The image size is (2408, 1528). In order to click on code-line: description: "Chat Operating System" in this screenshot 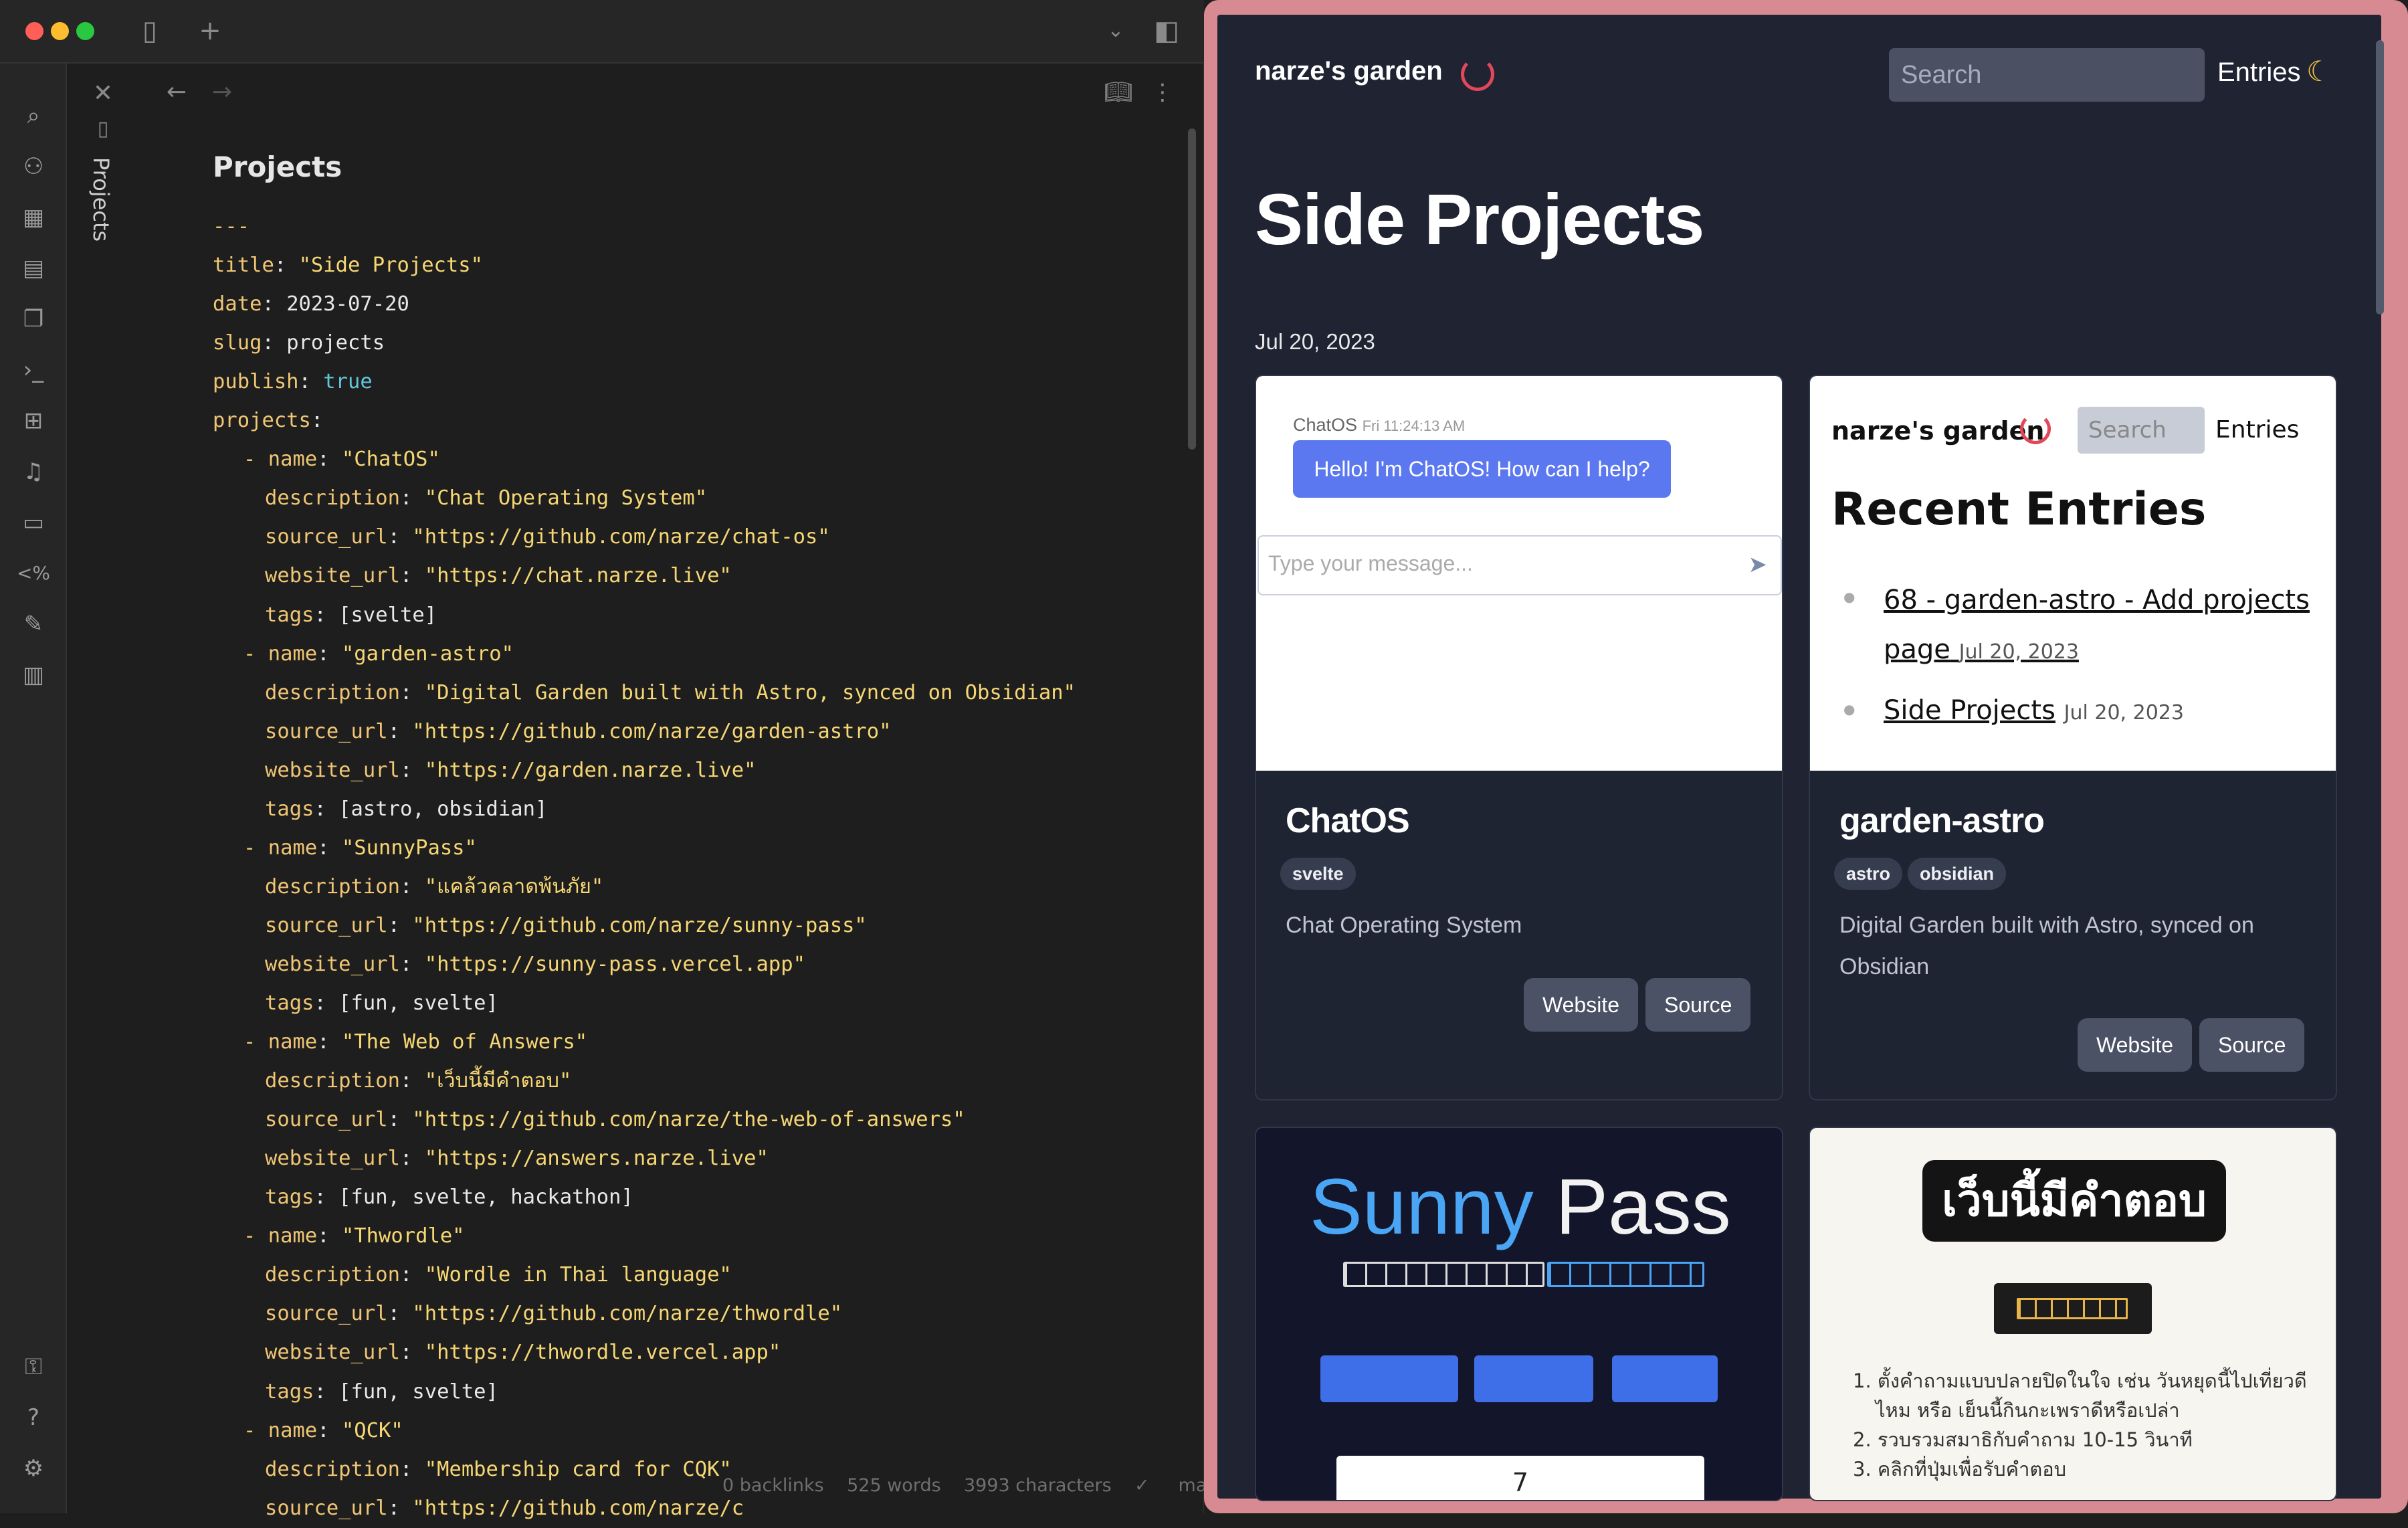, I will do `click(486, 499)`.